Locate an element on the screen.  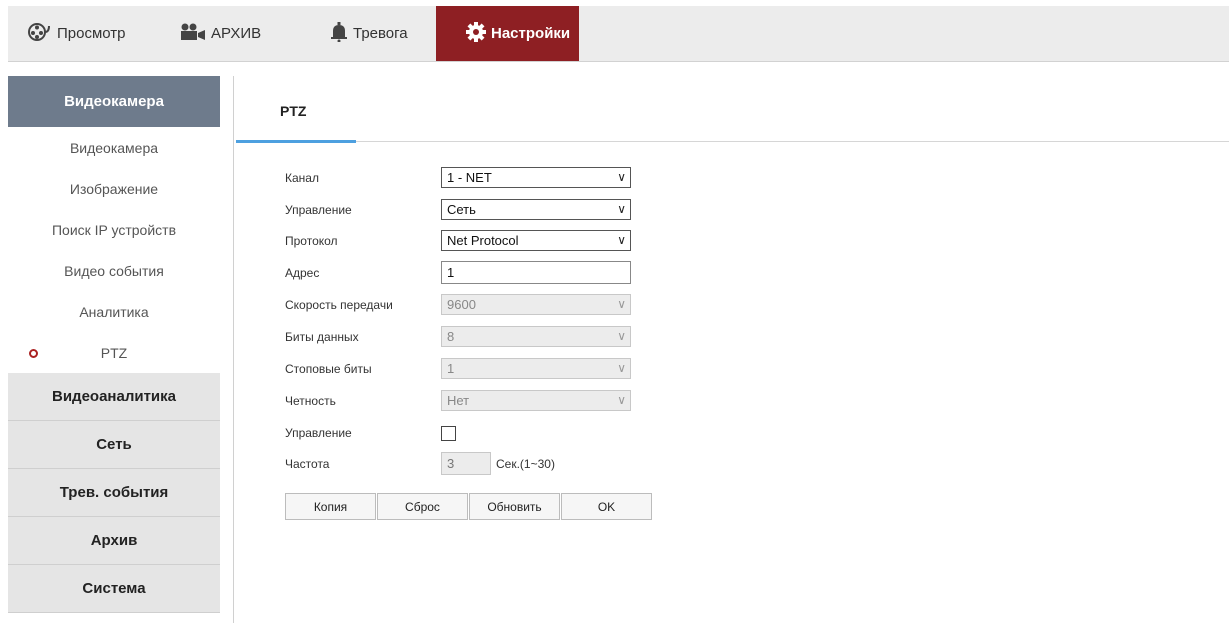
tab-alarm: Тревога is located at coordinates (385, 33).